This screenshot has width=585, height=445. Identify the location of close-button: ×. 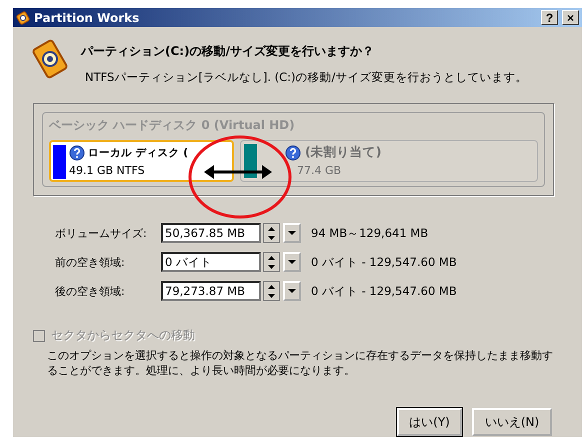
(570, 17).